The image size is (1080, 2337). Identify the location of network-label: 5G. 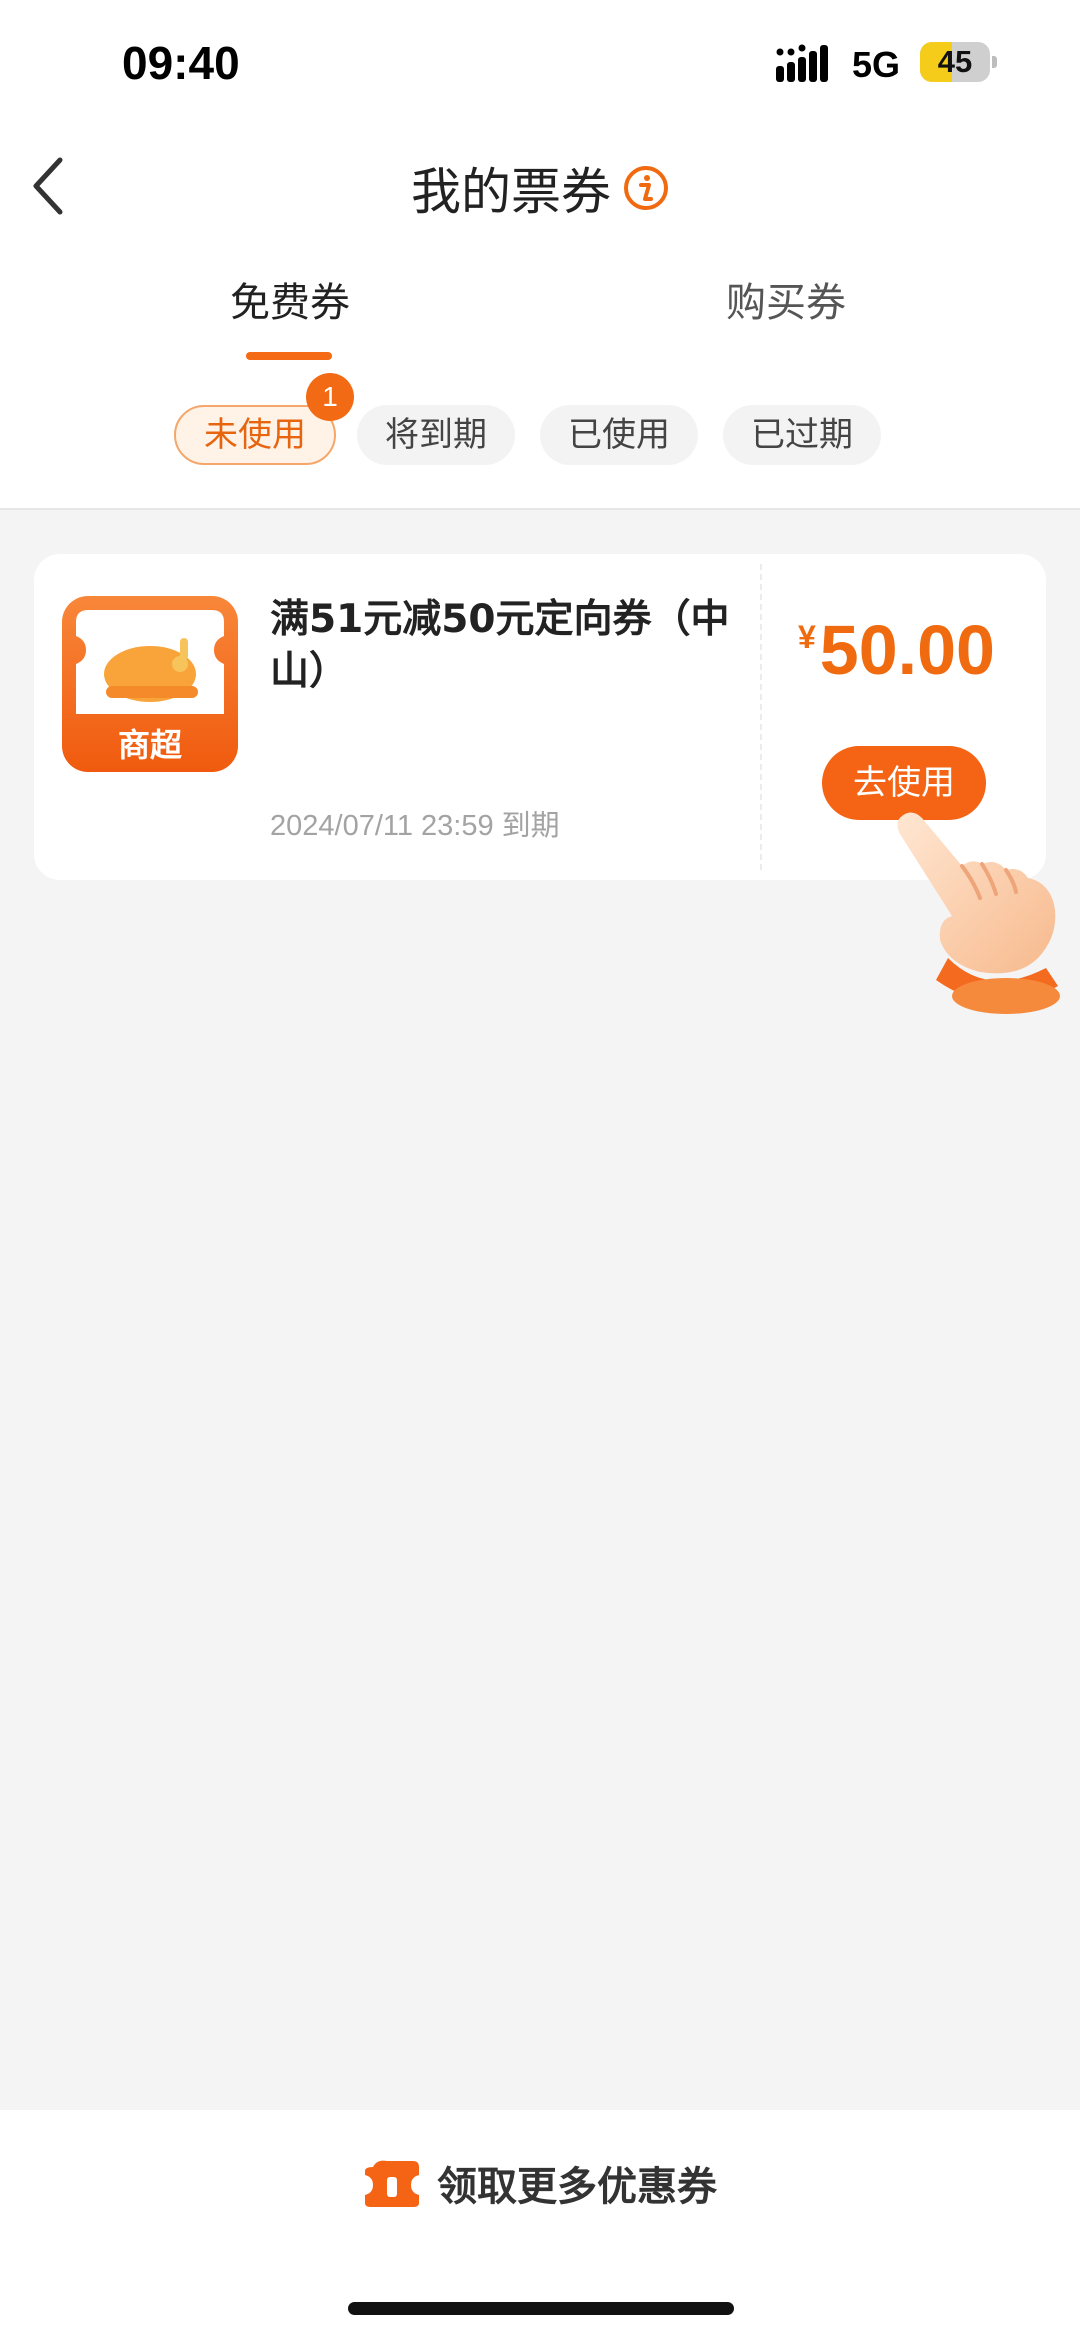
(876, 64).